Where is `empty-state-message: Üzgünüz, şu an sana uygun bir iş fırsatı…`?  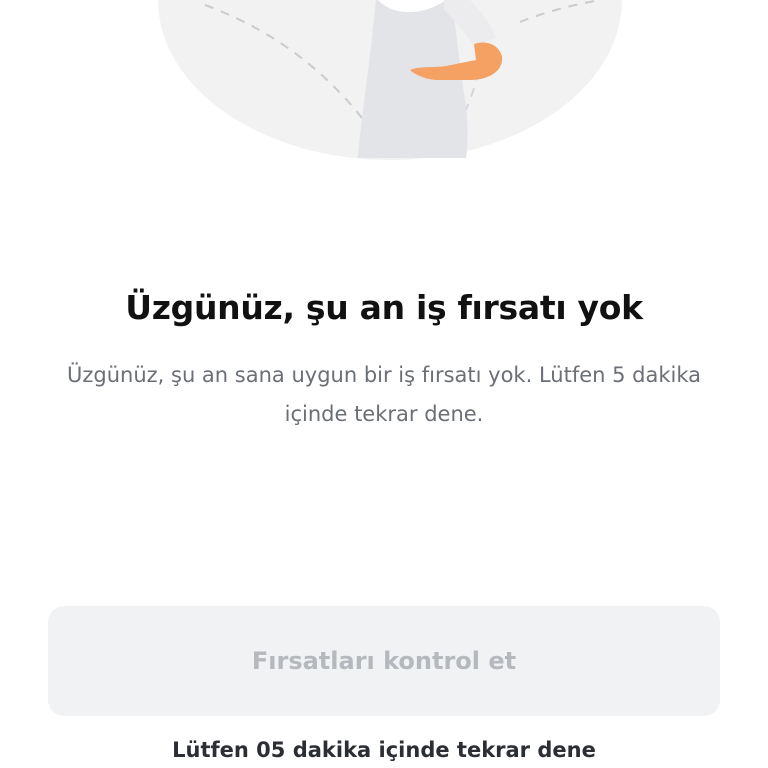
empty-state-message: Üzgünüz, şu an sana uygun bir iş fırsatı… is located at coordinates (384, 394).